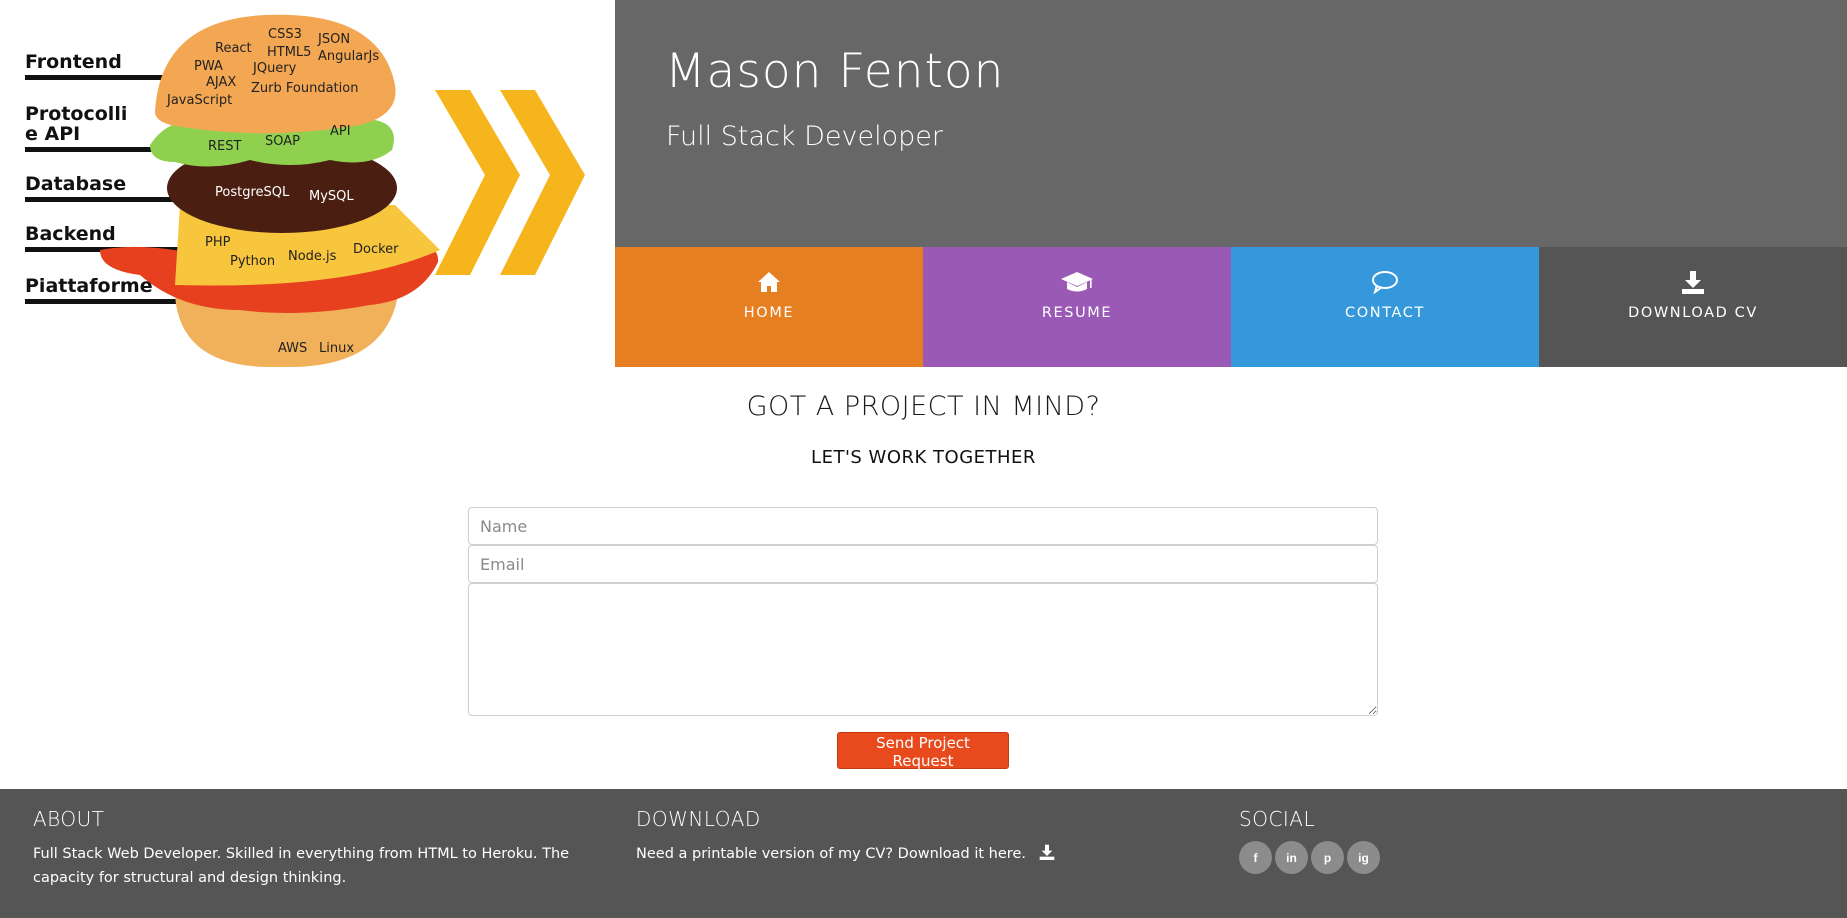 This screenshot has height=918, width=1847. Describe the element at coordinates (224, 146) in the screenshot. I see `tag-rest: REST` at that location.